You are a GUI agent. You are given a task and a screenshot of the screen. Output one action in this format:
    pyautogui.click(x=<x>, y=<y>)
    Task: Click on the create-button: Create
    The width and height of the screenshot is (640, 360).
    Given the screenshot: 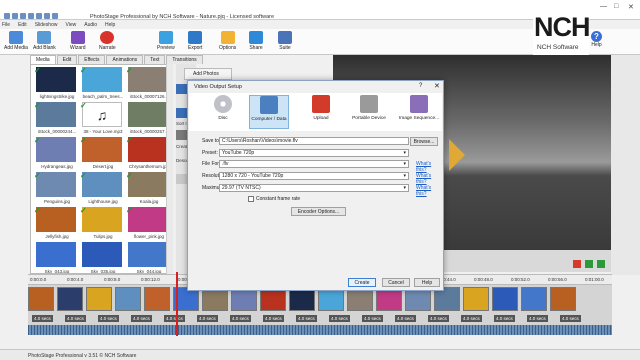 What is the action you would take?
    pyautogui.click(x=362, y=282)
    